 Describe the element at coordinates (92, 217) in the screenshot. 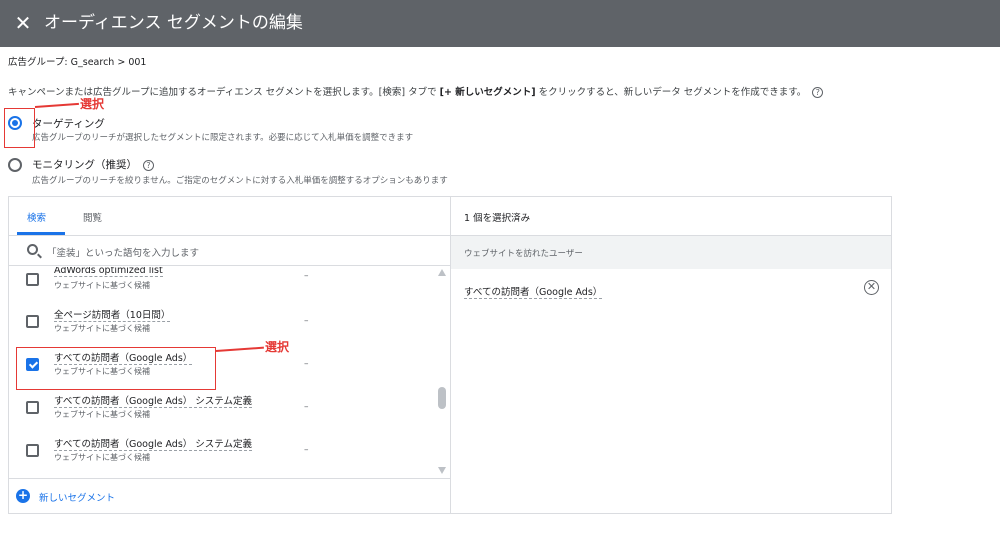

I see `tab-browse: 閲覧` at that location.